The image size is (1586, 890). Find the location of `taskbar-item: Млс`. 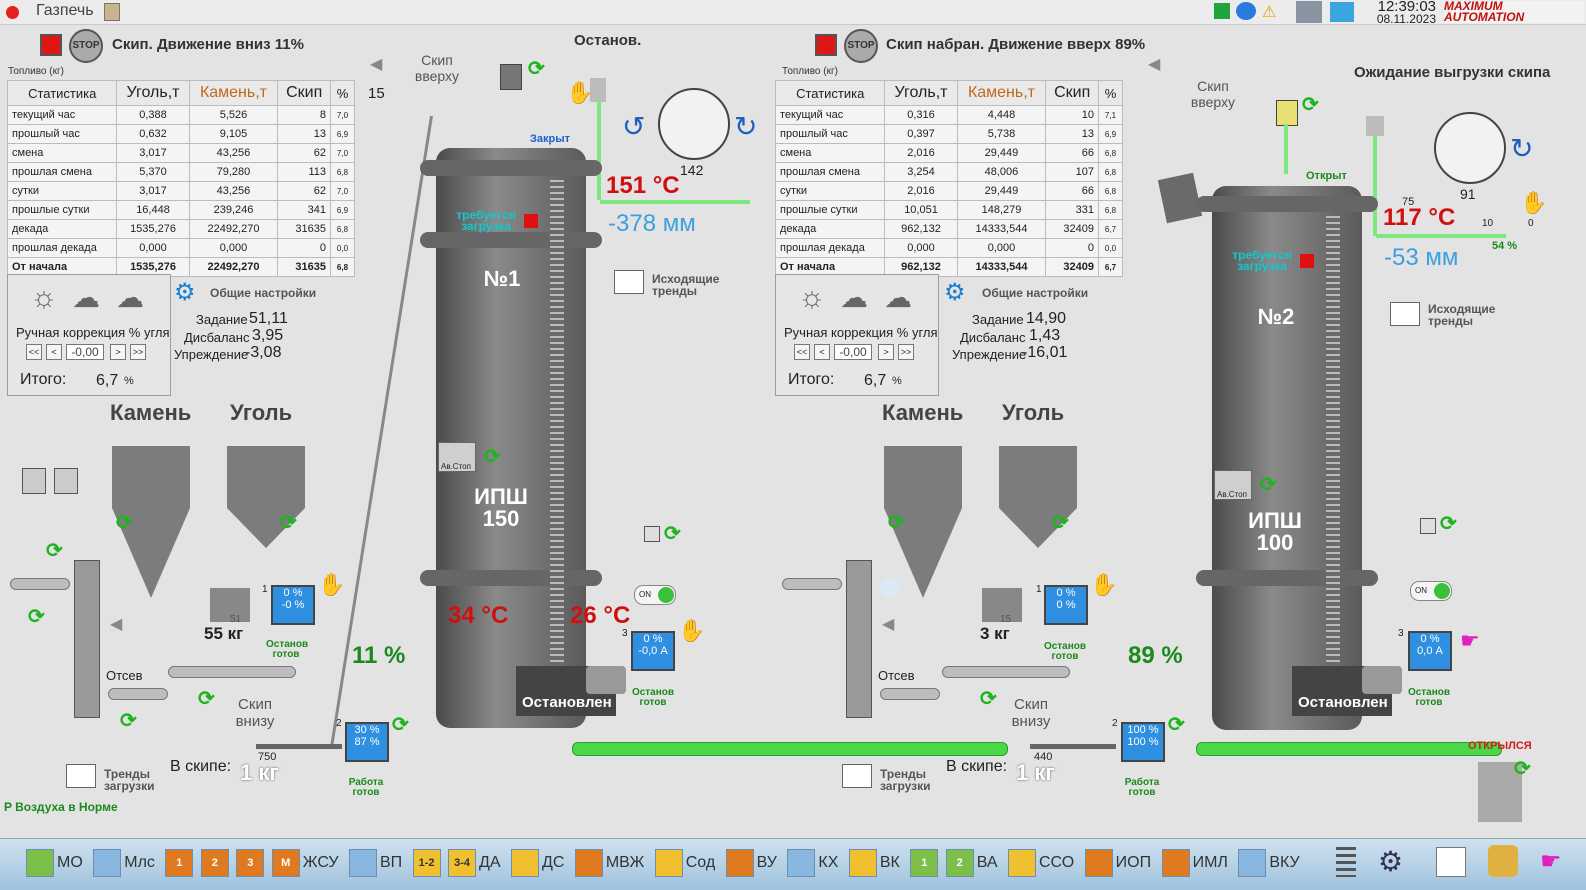

taskbar-item: Млс is located at coordinates (139, 863).